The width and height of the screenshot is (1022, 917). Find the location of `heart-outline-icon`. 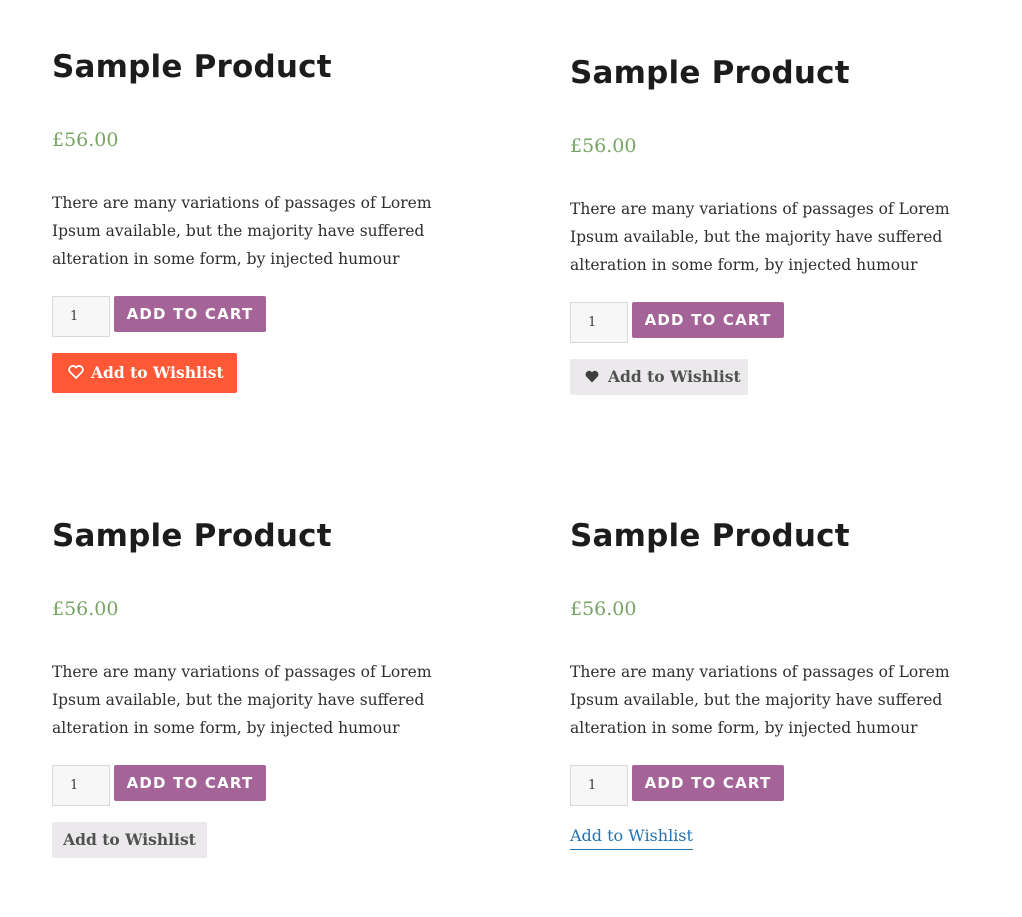

heart-outline-icon is located at coordinates (76, 366).